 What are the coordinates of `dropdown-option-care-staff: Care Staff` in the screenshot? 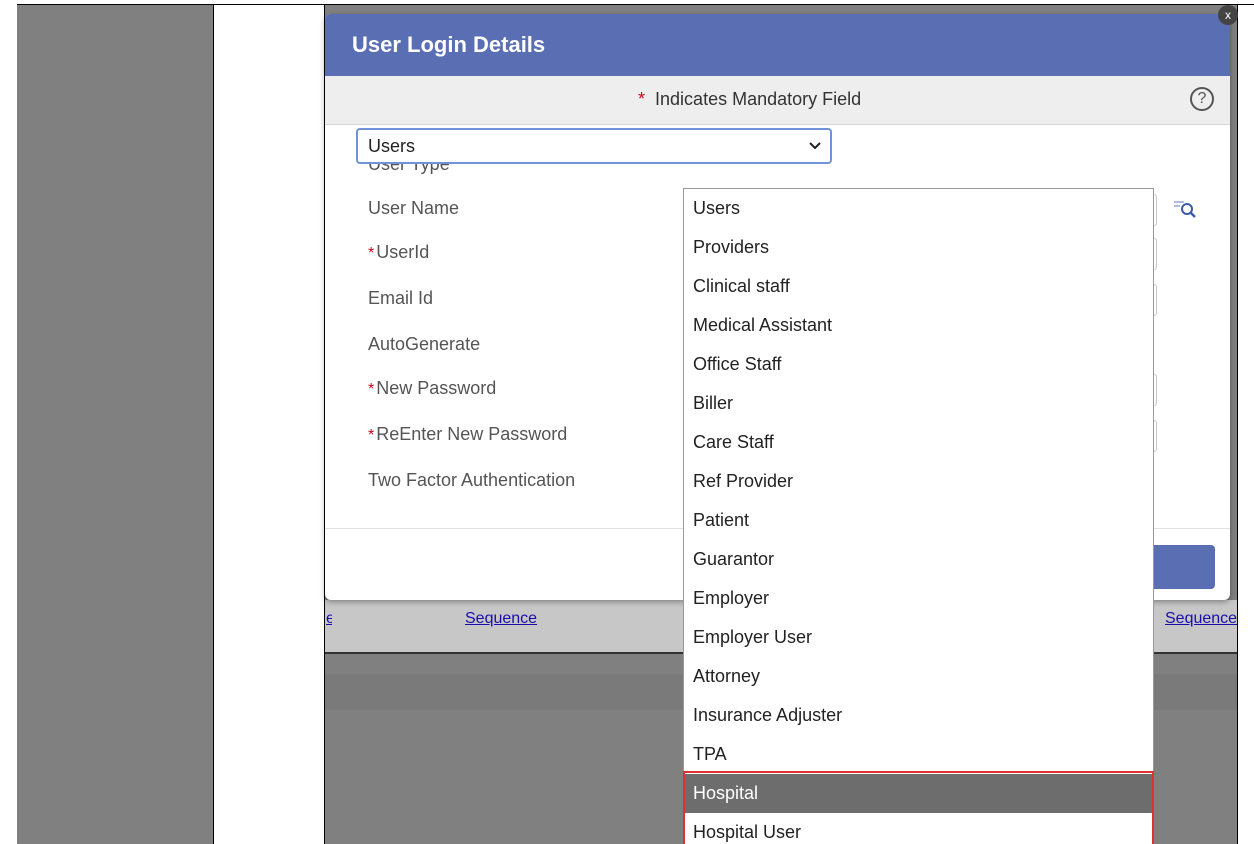 It's located at (918, 442).